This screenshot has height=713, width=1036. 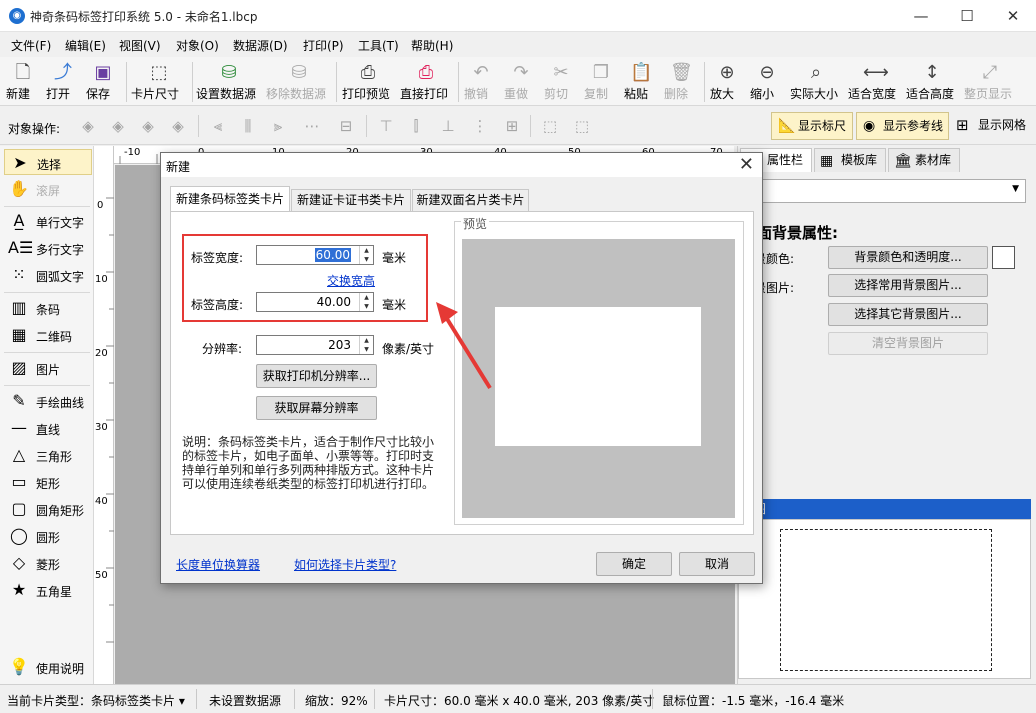 I want to click on distribute-v-icon: ⋮, so click(x=480, y=126).